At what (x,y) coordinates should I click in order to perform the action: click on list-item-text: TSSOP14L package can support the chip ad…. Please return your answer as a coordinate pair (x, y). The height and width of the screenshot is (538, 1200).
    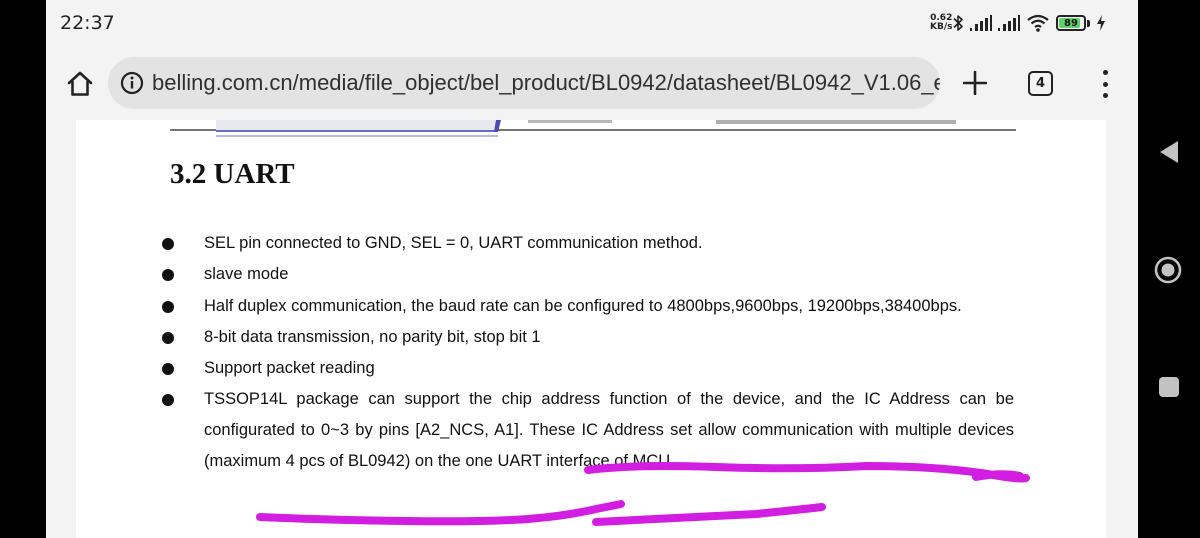
    Looking at the image, I should click on (609, 430).